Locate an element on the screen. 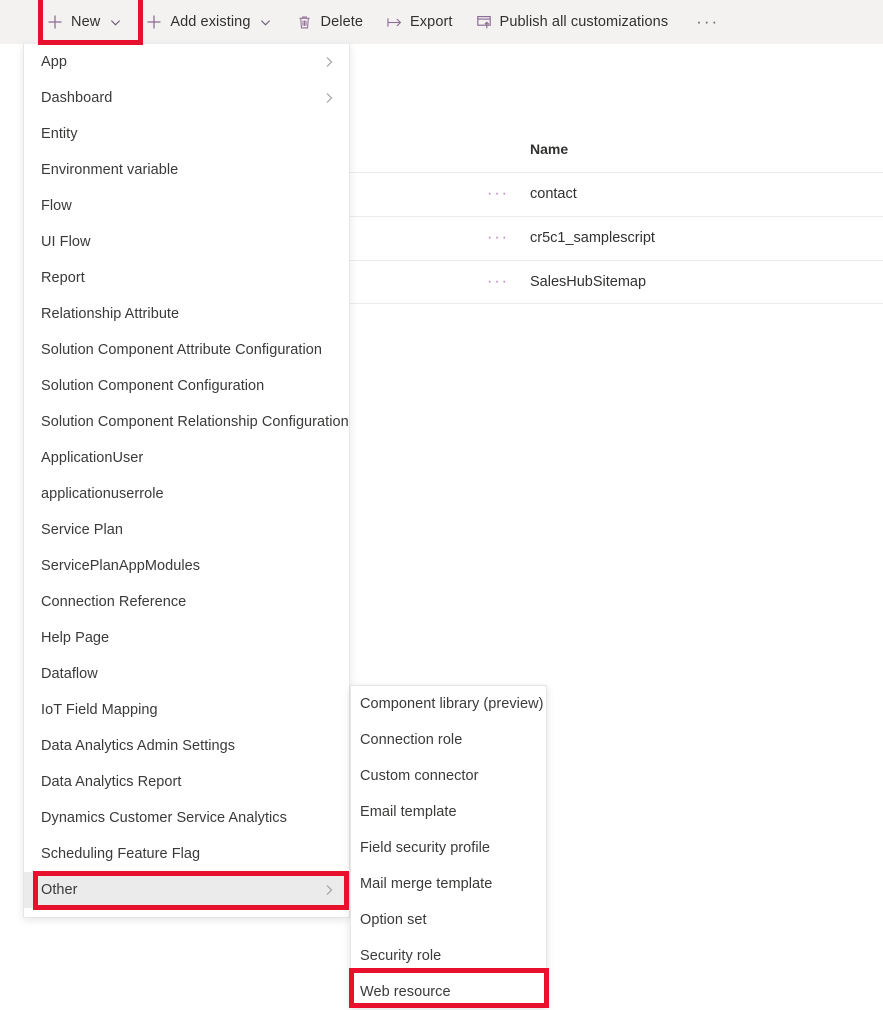  menu-item-label: Field security profile is located at coordinates (425, 848).